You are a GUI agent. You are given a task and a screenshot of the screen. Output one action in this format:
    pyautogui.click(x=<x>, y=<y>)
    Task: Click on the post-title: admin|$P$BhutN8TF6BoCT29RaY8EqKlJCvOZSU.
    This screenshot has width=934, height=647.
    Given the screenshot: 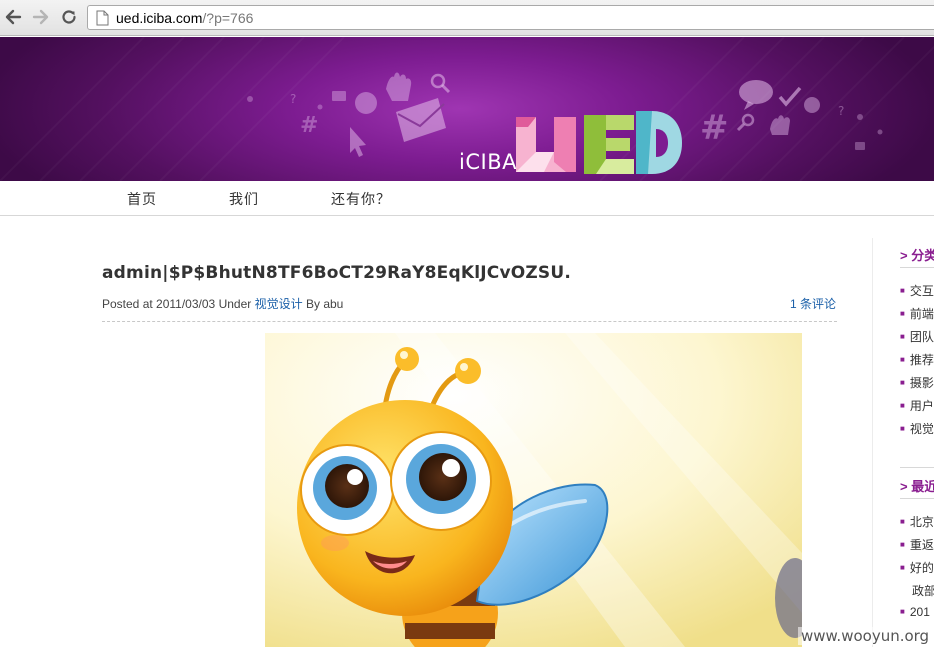 What is the action you would take?
    pyautogui.click(x=336, y=273)
    